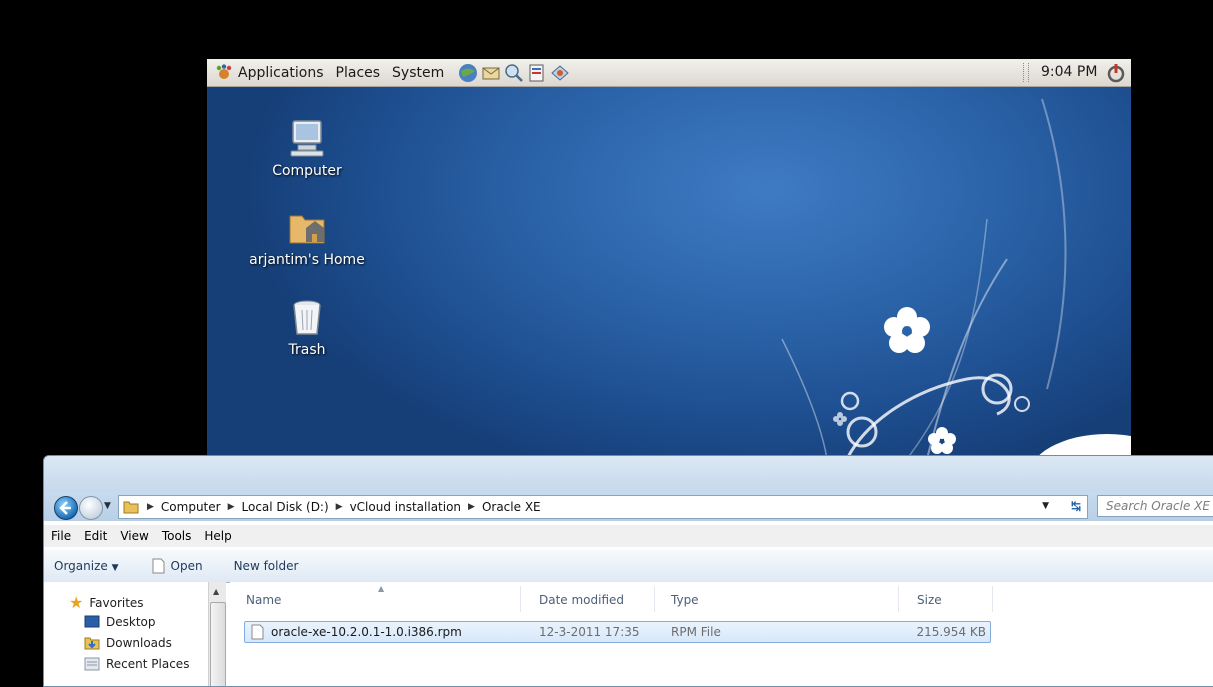 This screenshot has height=687, width=1213. What do you see at coordinates (560, 73) in the screenshot?
I see `help-icon` at bounding box center [560, 73].